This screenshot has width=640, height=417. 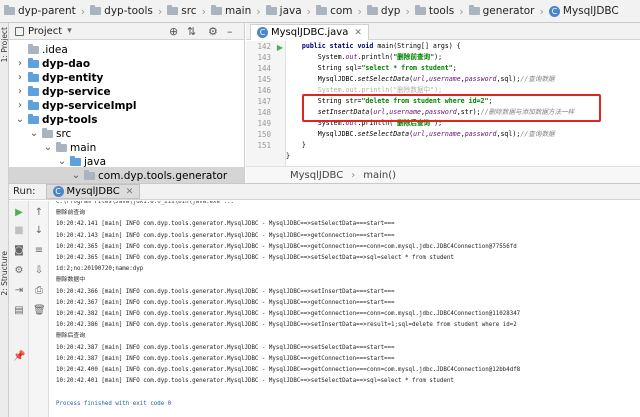 I want to click on run-panel-title: Run:, so click(x=24, y=191).